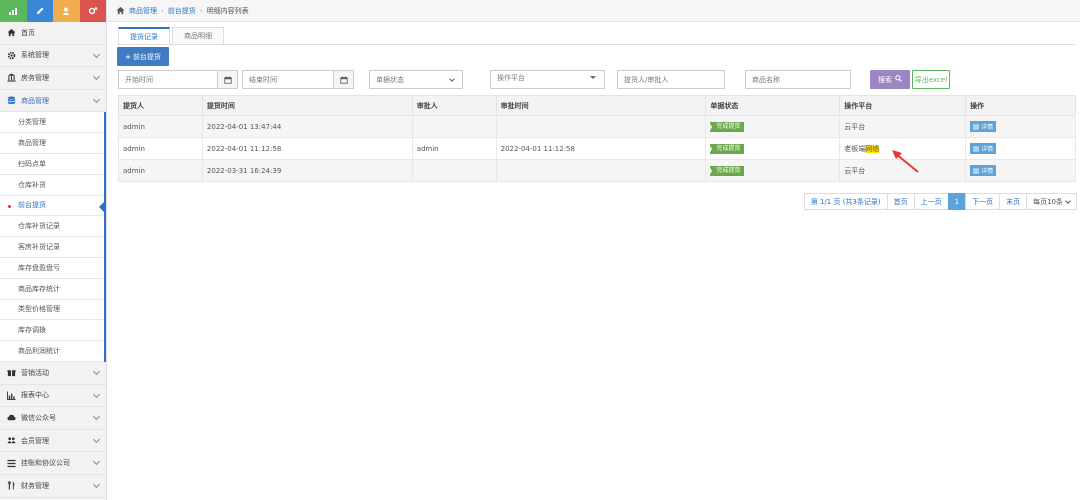 This screenshot has width=1080, height=500. Describe the element at coordinates (38, 417) in the screenshot. I see `sidebar-item-label: 微信公众号` at that location.